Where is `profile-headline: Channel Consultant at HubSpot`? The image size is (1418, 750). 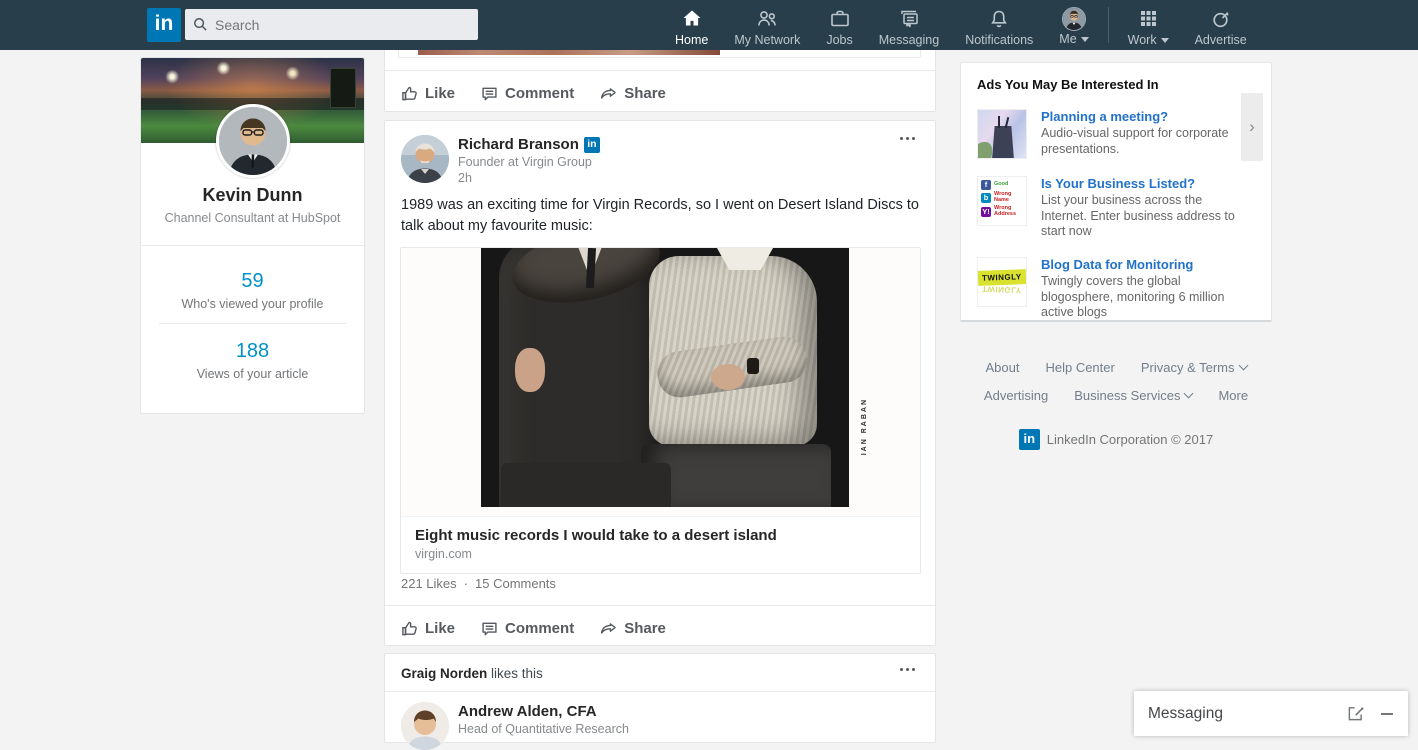 profile-headline: Channel Consultant at HubSpot is located at coordinates (252, 218).